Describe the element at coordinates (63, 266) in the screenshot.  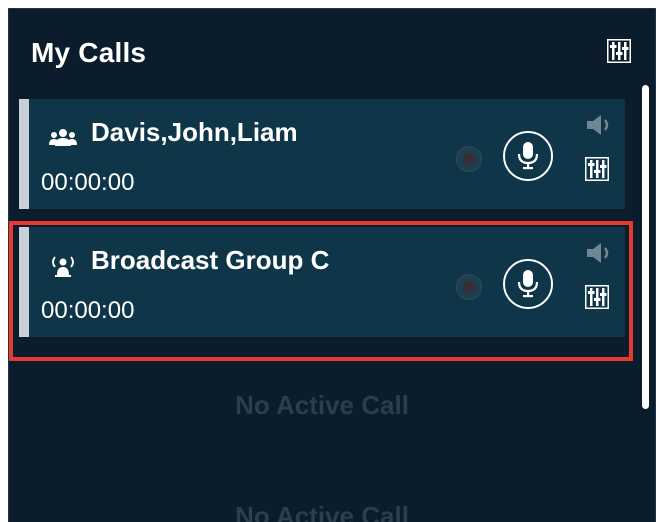
I see `broadcast-icon` at that location.